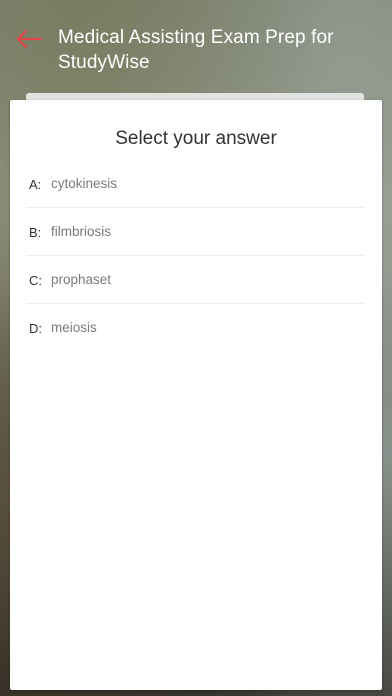 The image size is (392, 696). Describe the element at coordinates (196, 37) in the screenshot. I see `page-title-line-1: Medical Assisting Exam Prep for` at that location.